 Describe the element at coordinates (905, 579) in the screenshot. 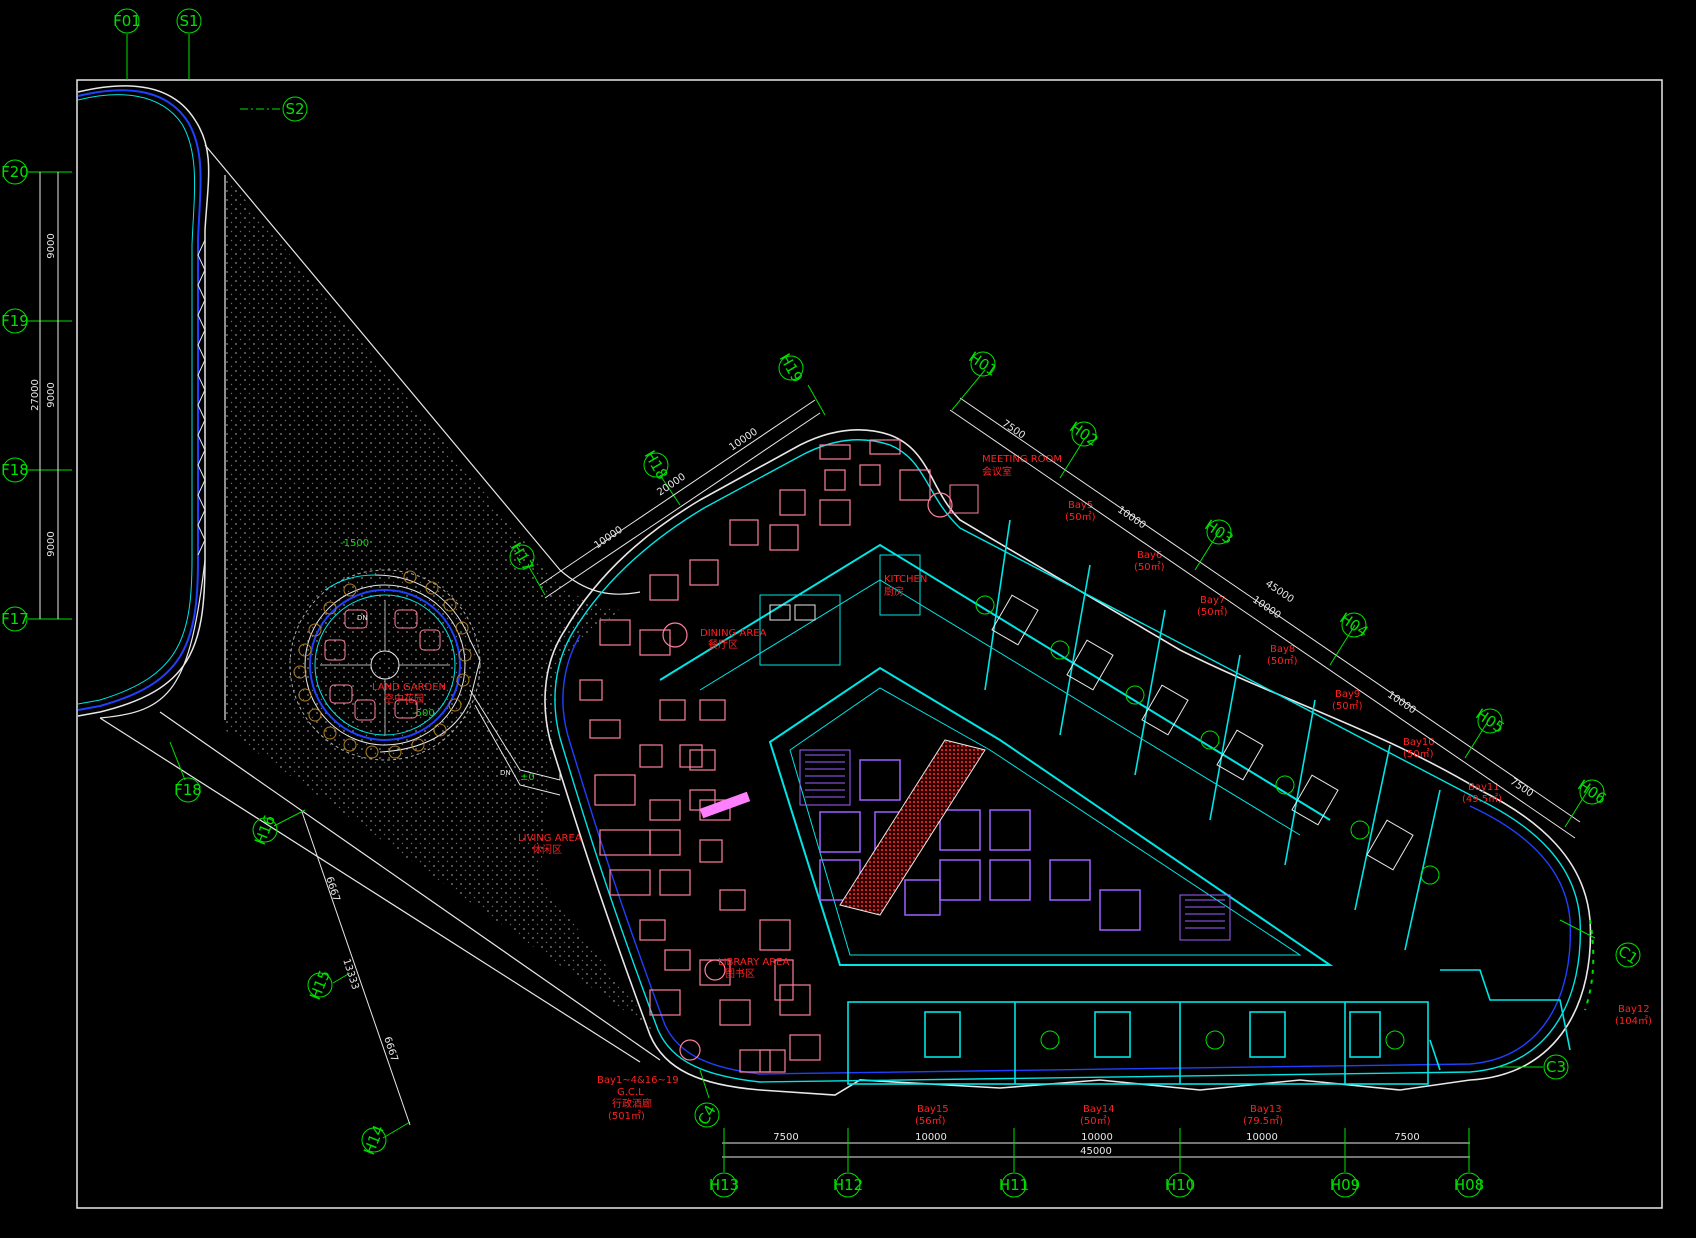

I see `room-label-kitchen-en: KITCHEN` at that location.